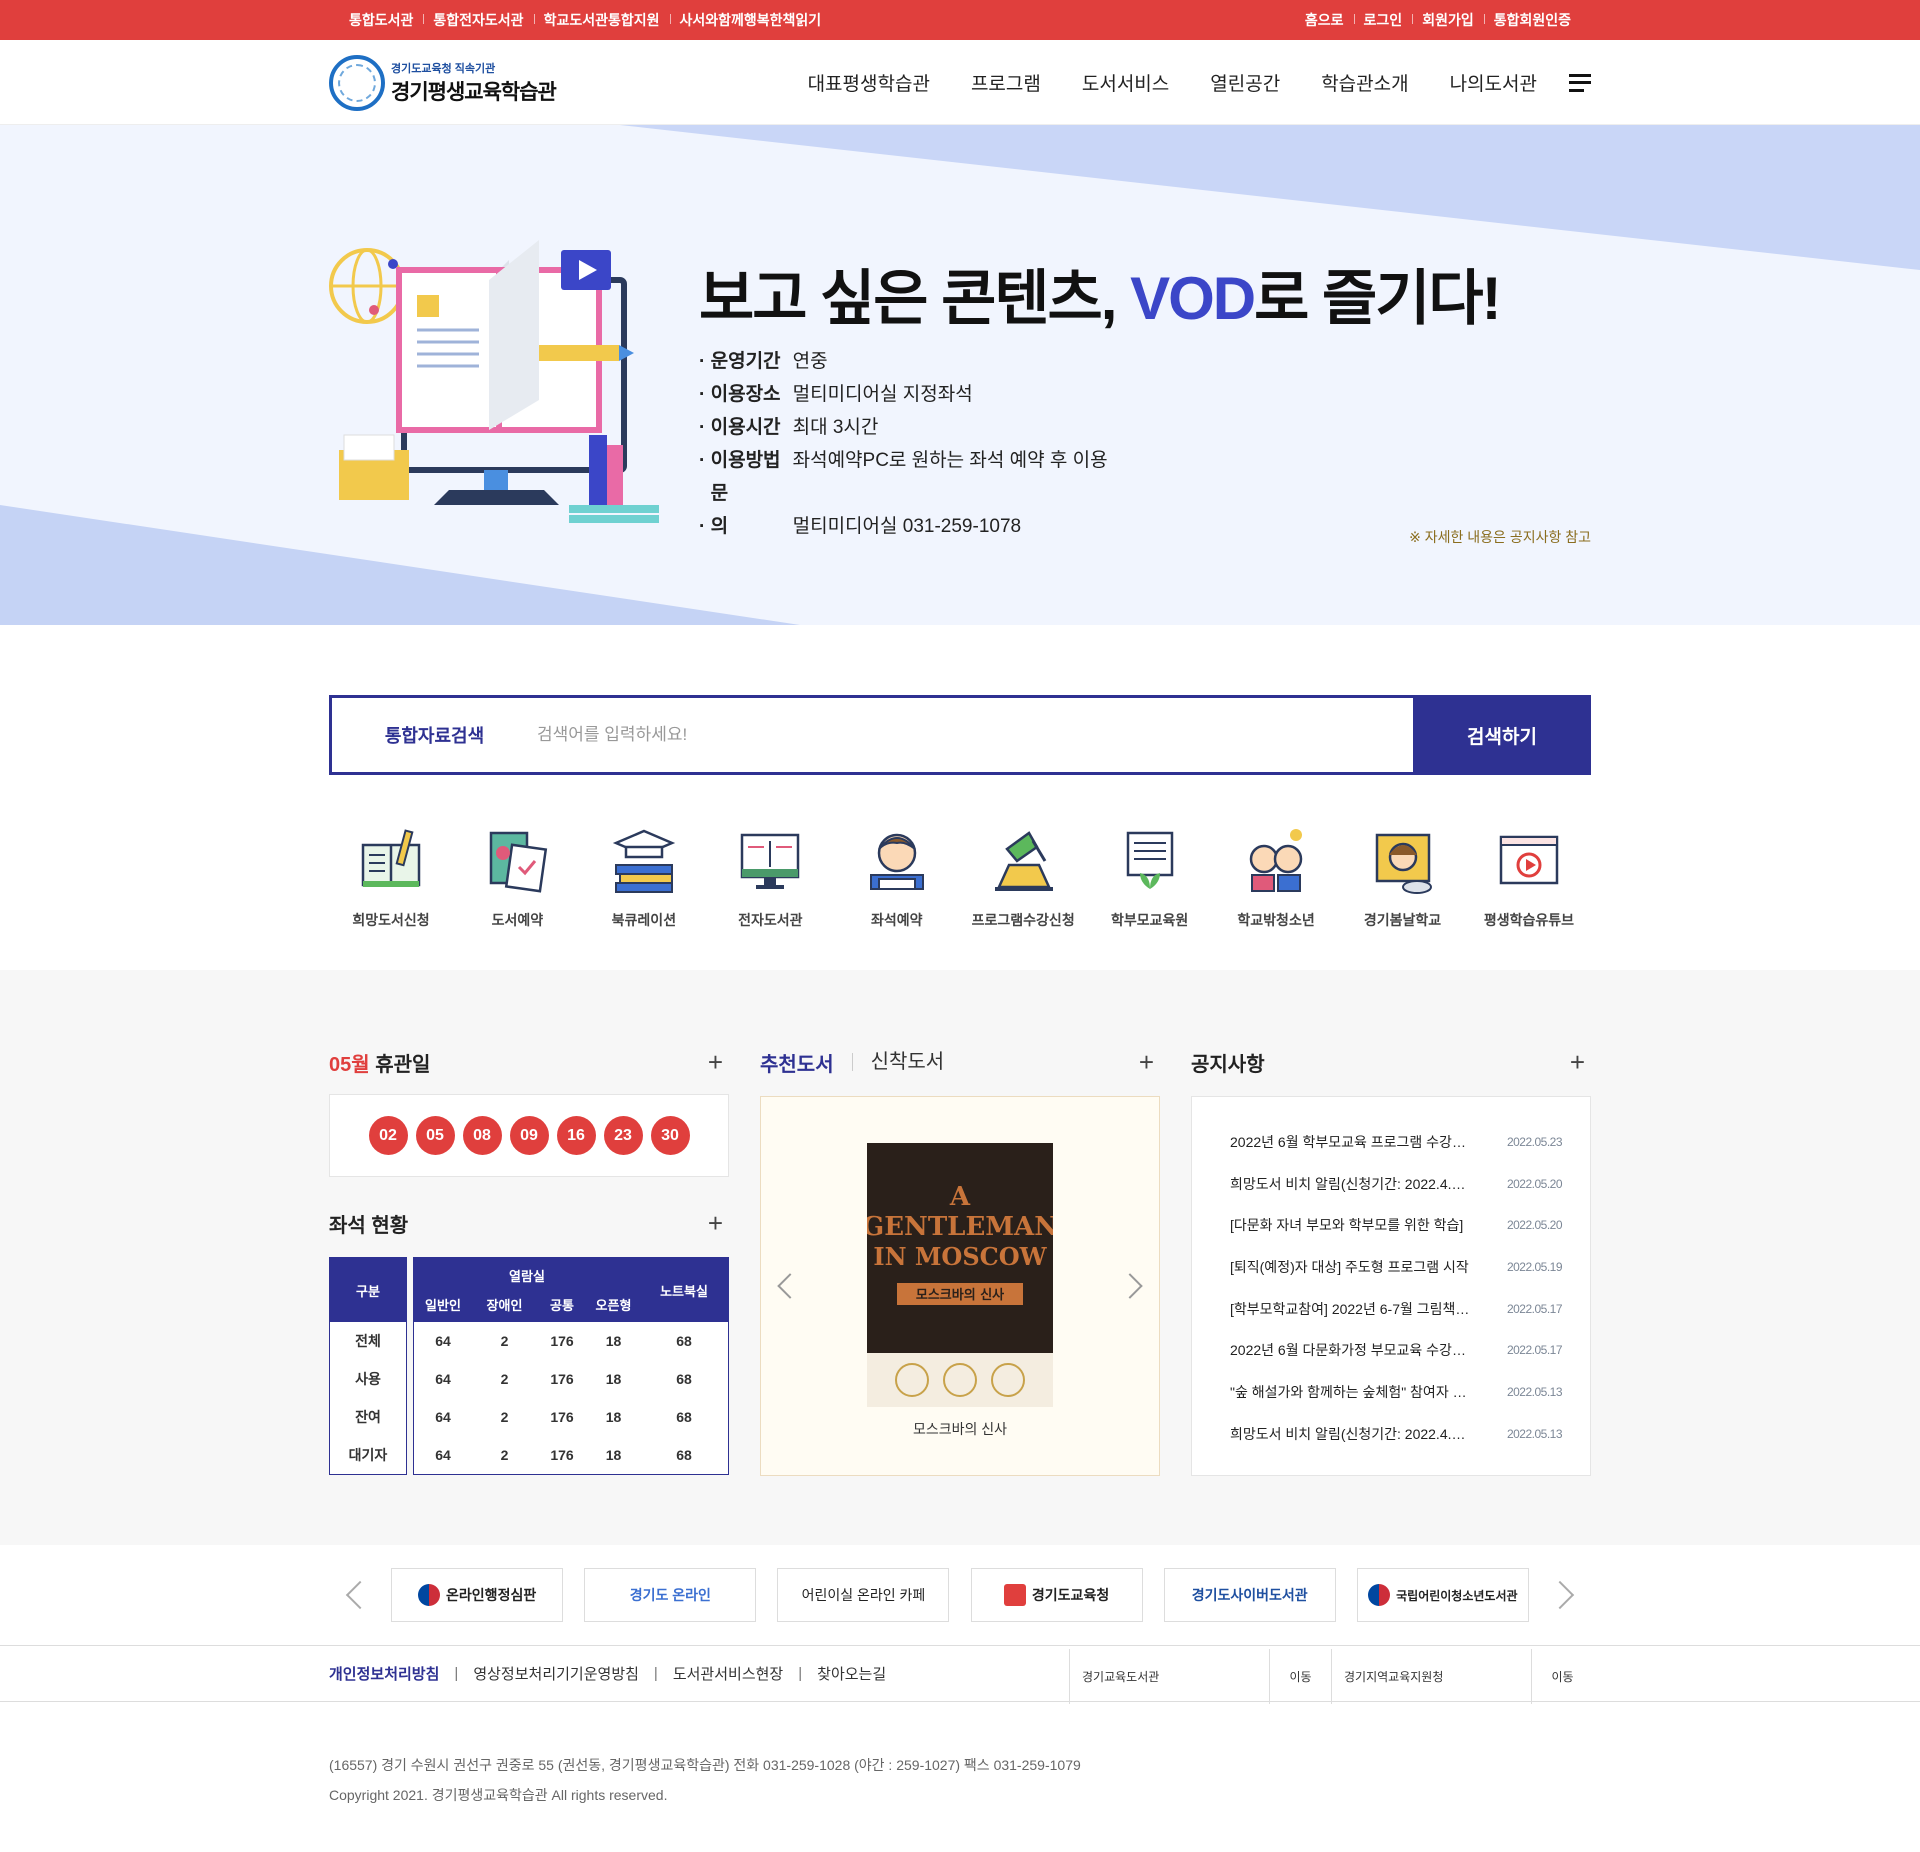  I want to click on notice-item: [다문화 자녀 부모와 학부모를 위한 학습] 2022.05.20, so click(1396, 1225).